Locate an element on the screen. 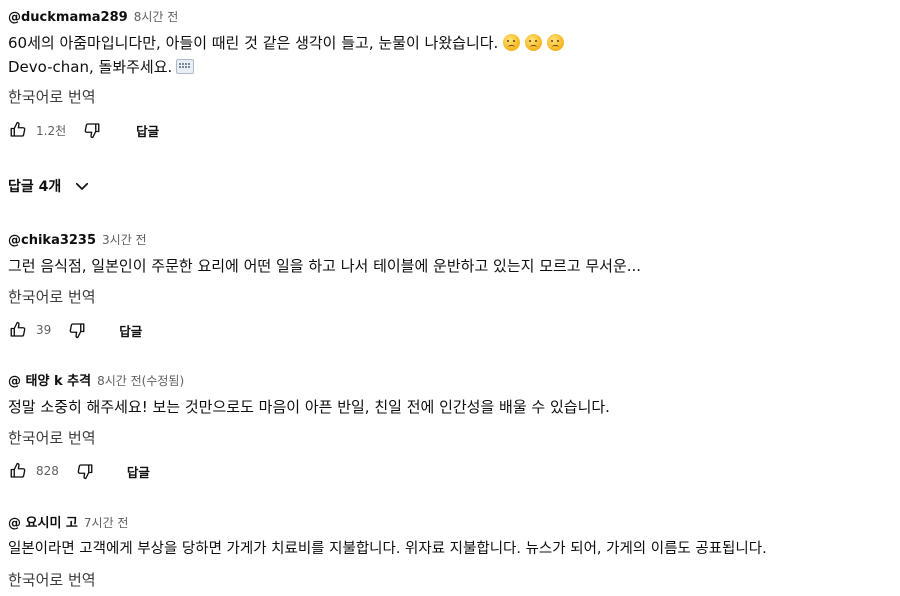 Image resolution: width=900 pixels, height=596 pixels. comment-text: Devo-chan, 돌봐주세요. is located at coordinates (101, 67).